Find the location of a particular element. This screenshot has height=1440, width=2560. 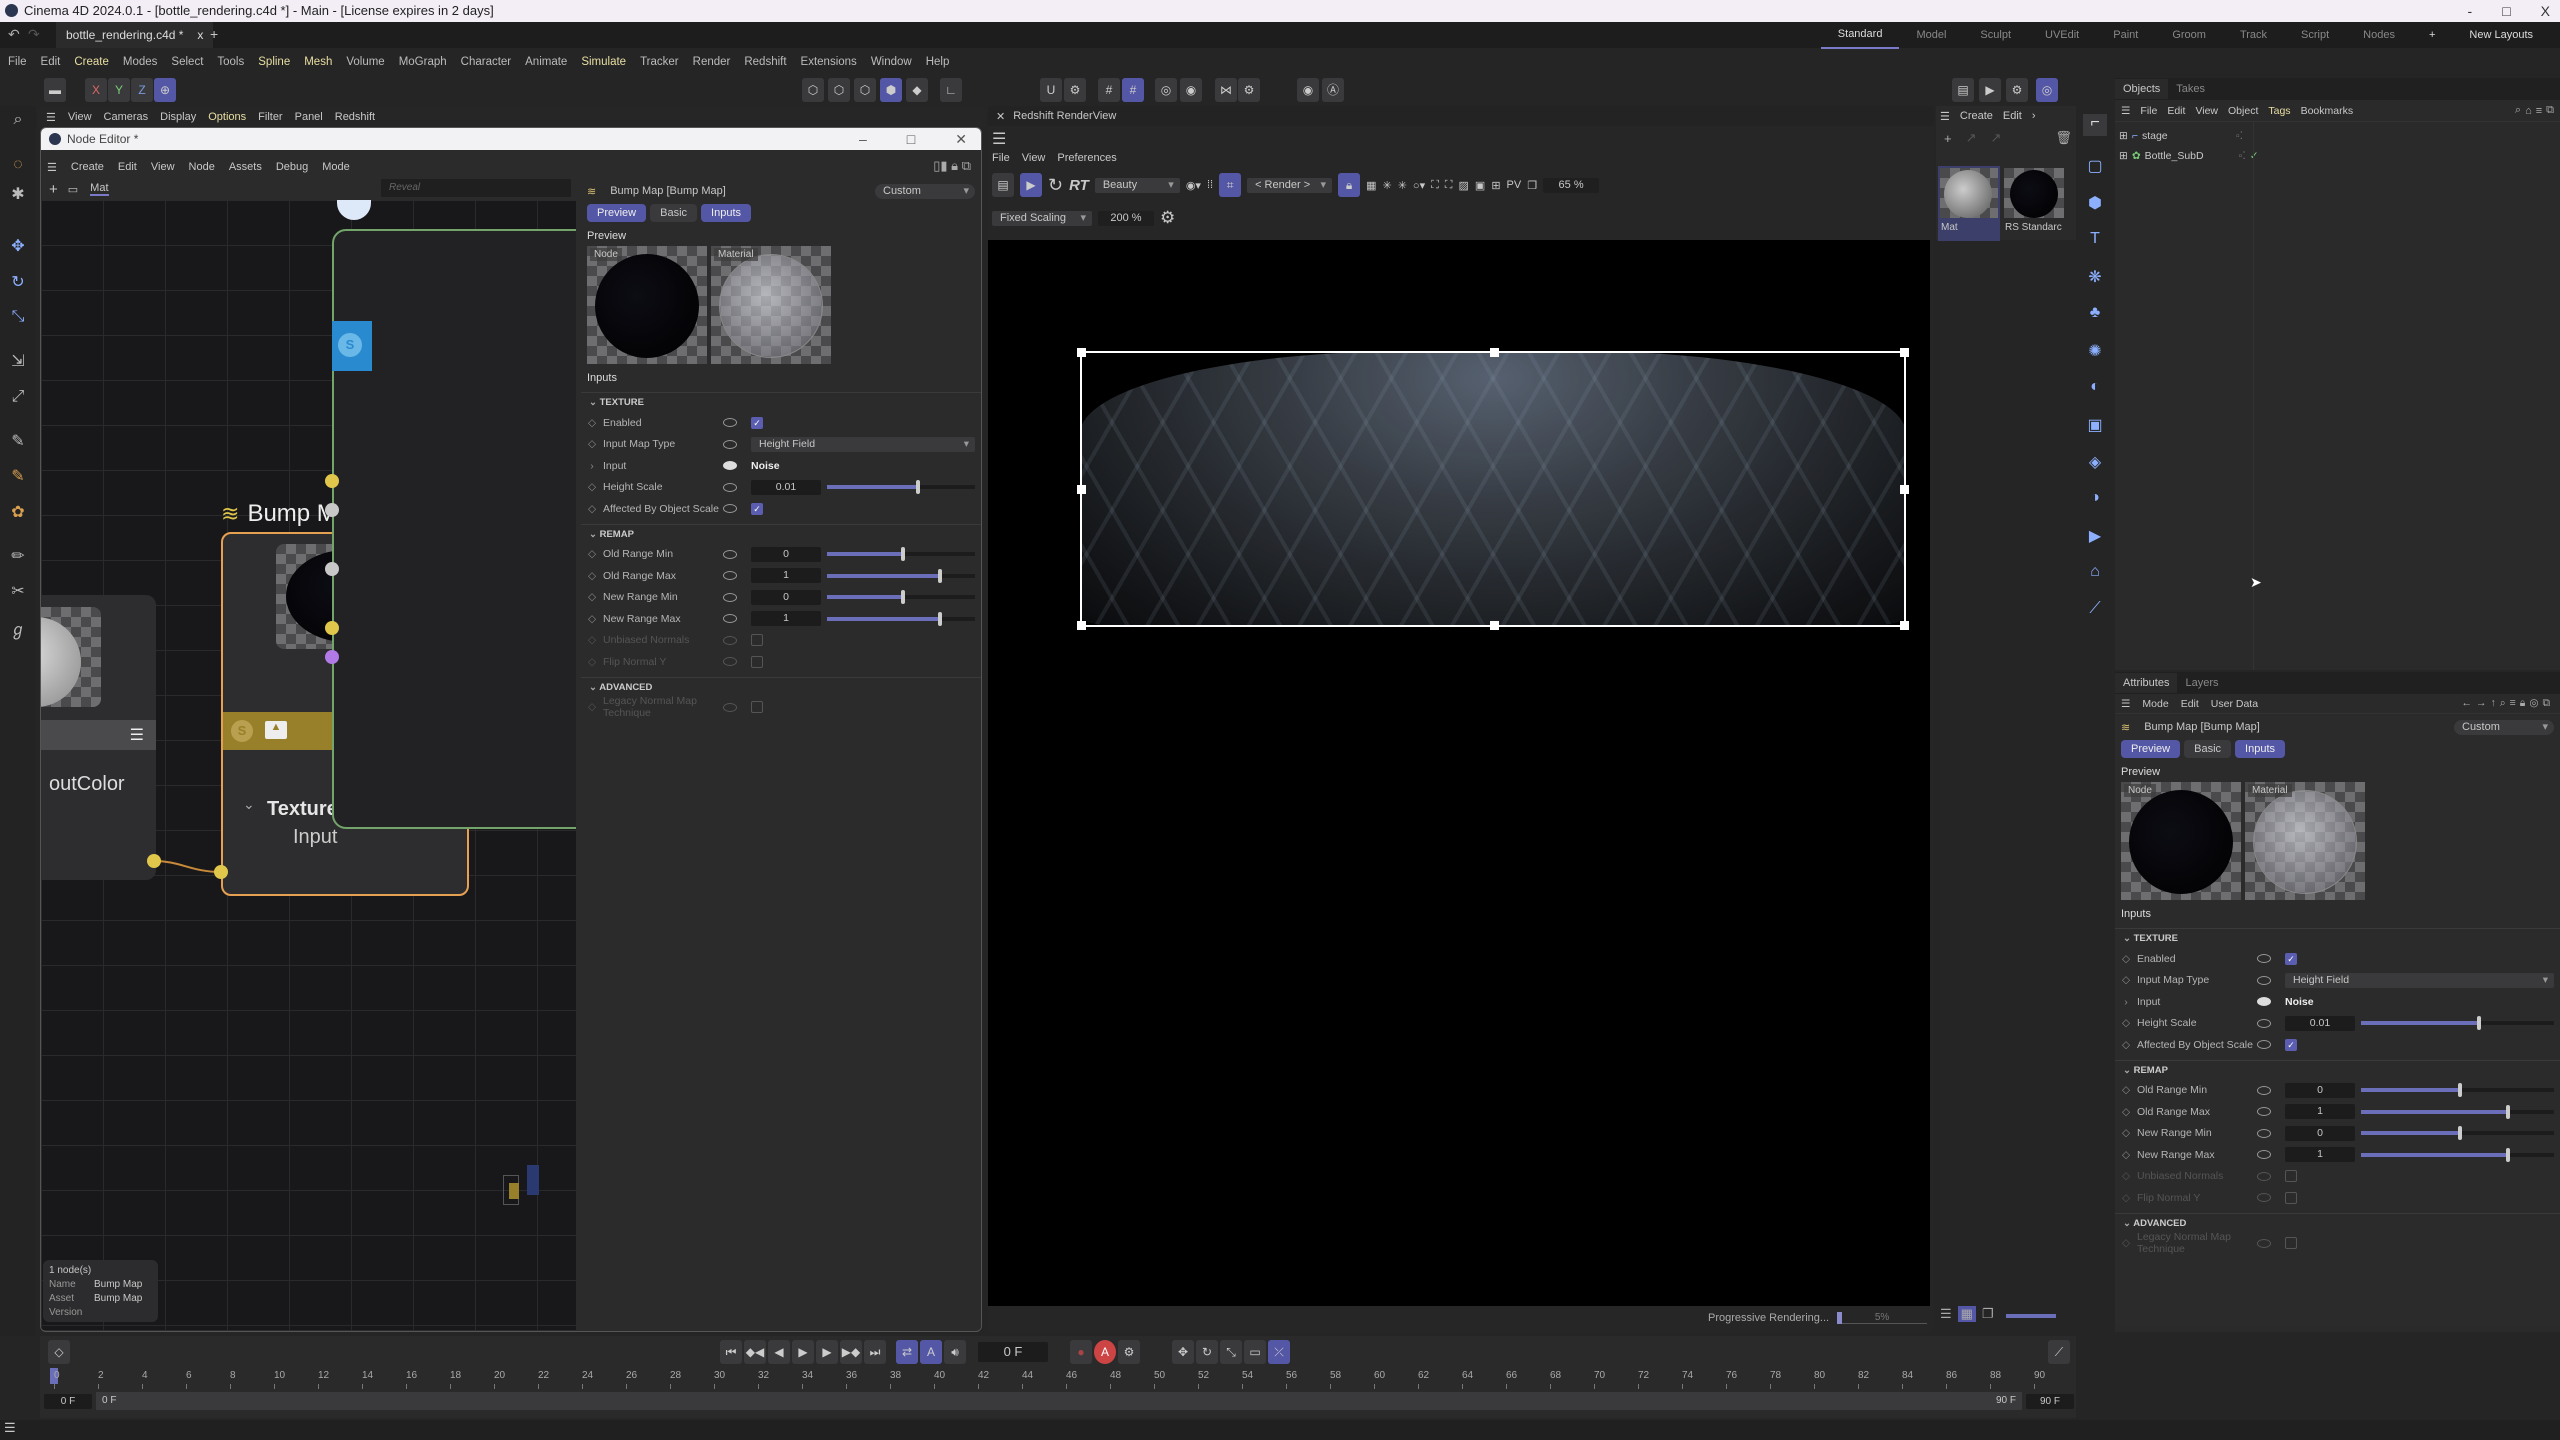

cube-icon: ⬢ is located at coordinates (2095, 204).